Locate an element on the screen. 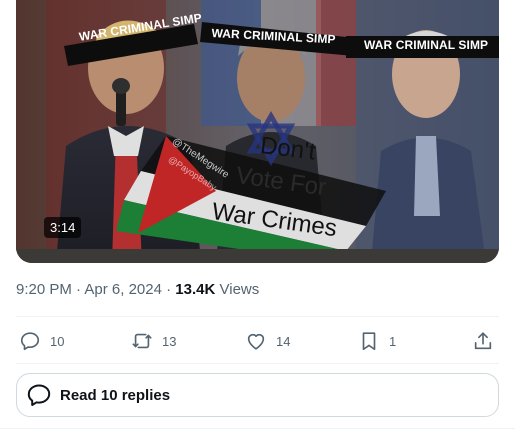  repost-icon is located at coordinates (142, 341).